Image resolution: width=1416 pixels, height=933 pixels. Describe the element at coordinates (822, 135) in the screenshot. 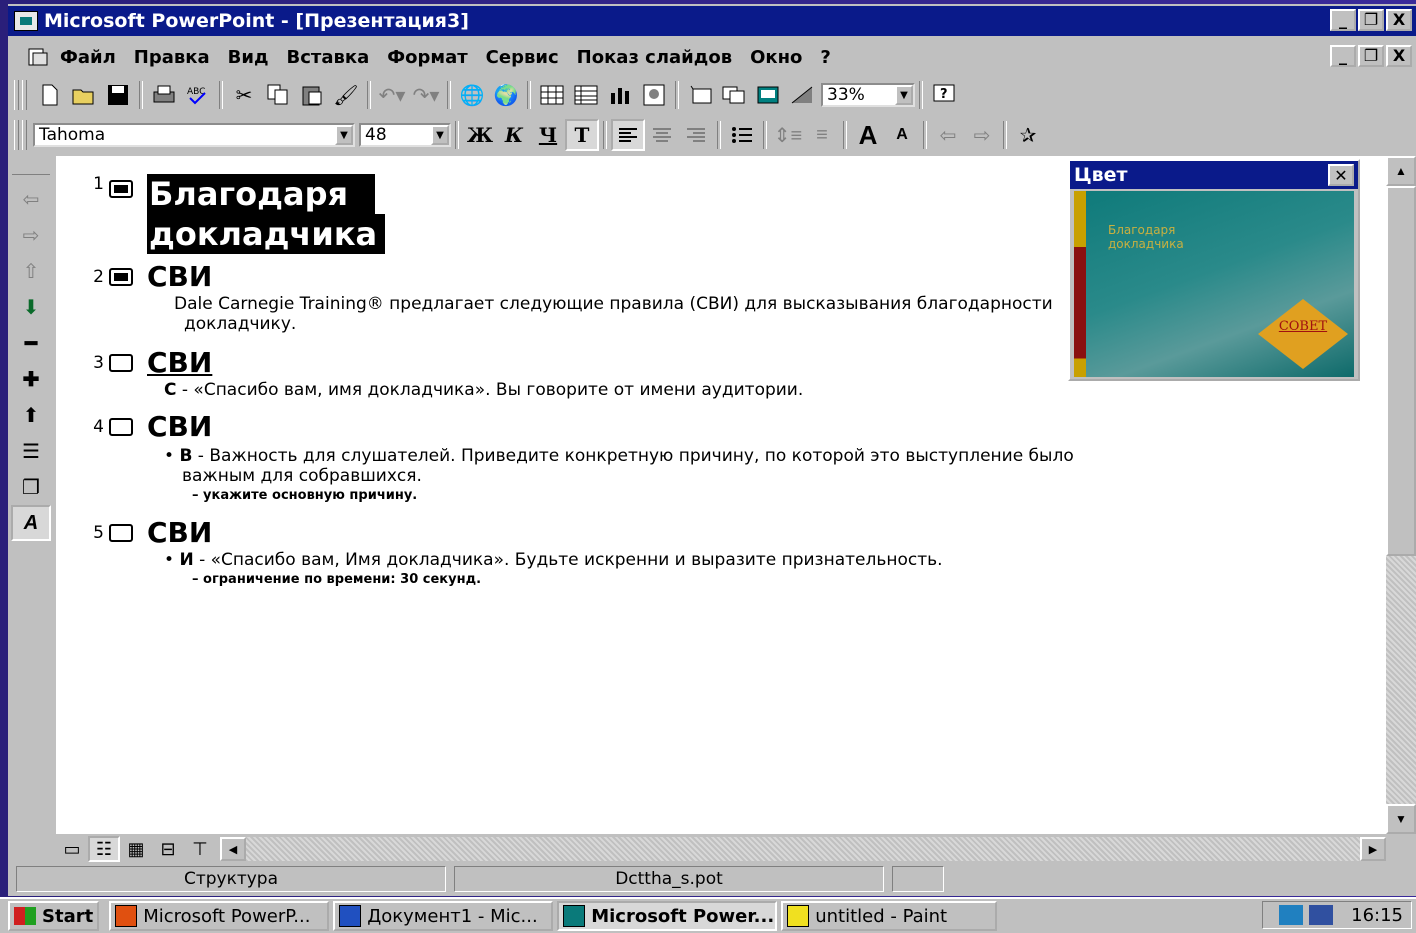

I see `decrease-spacing-icon: ≡` at that location.